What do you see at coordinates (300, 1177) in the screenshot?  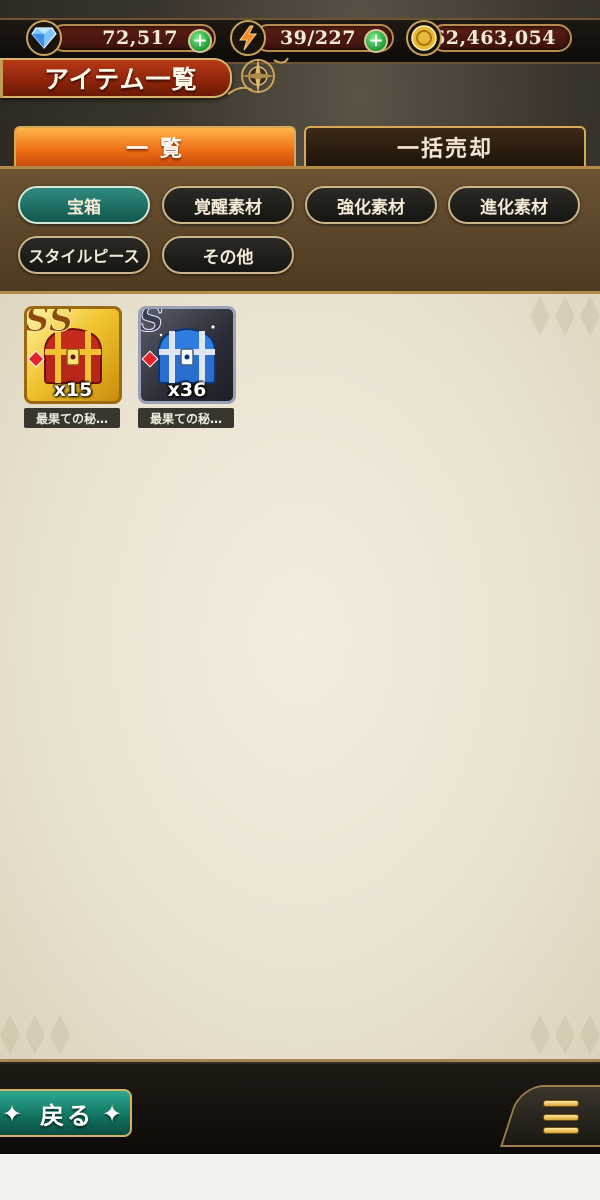 I see `system-area` at bounding box center [300, 1177].